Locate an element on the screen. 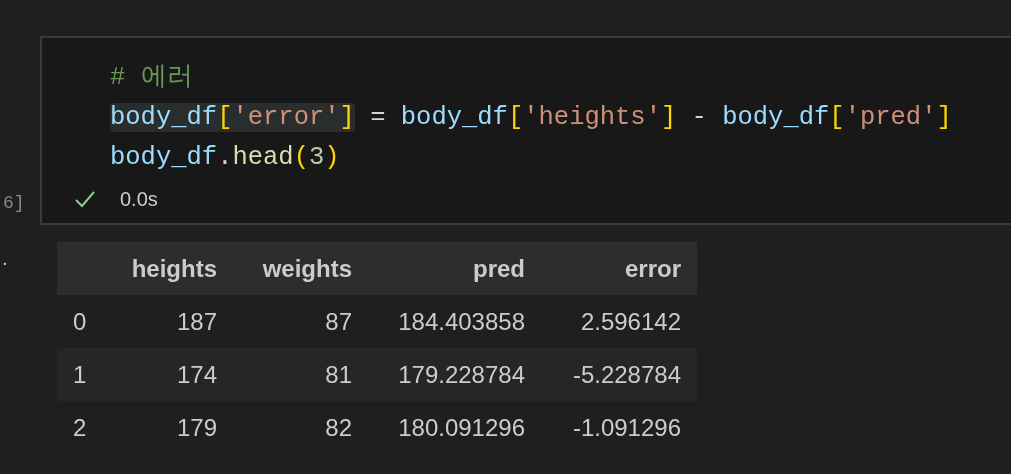  row-index: 1 is located at coordinates (79, 374).